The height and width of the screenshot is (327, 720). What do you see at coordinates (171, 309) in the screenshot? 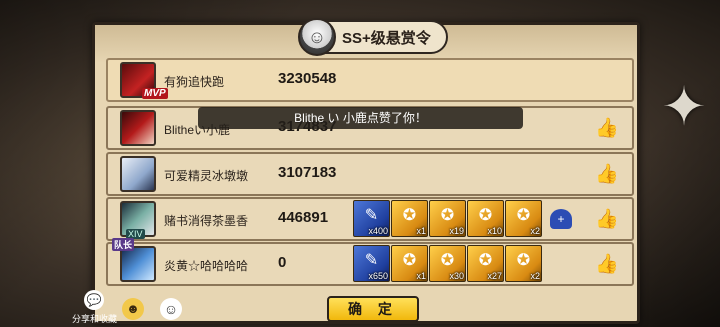
I see `emote-smile-icon: ☺` at bounding box center [171, 309].